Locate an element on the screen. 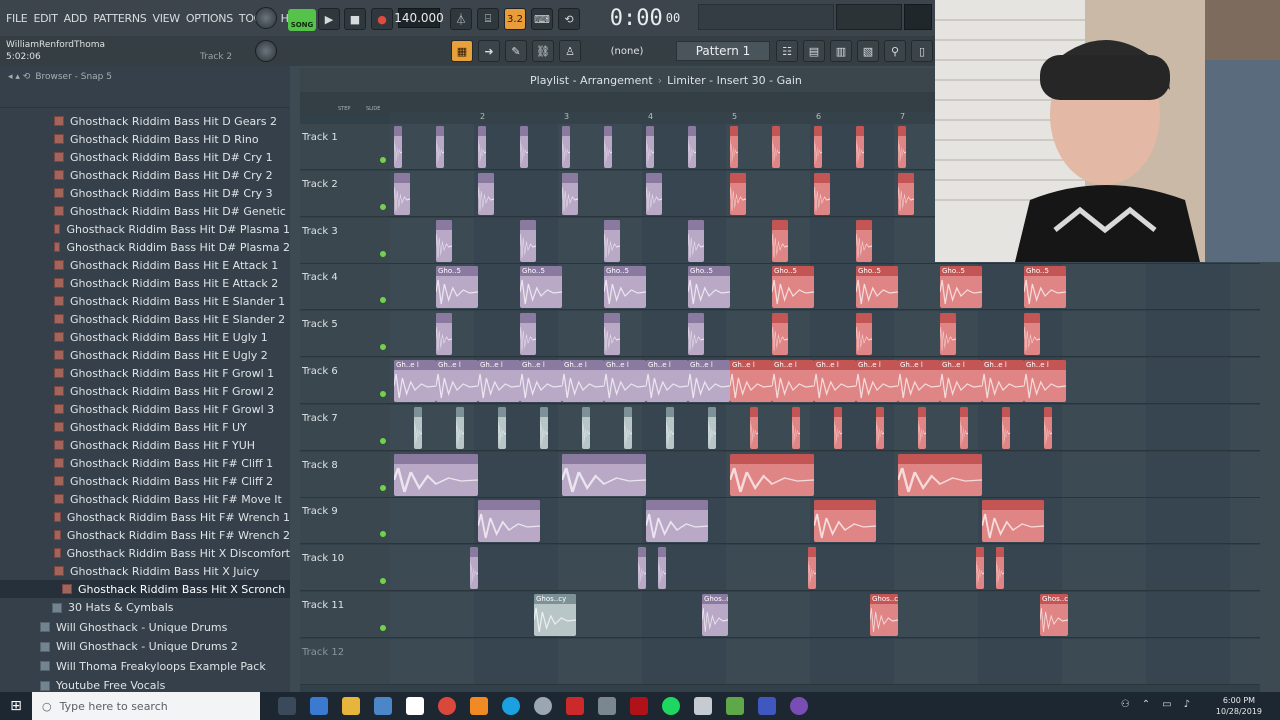 This screenshot has width=1280, height=720. browser-item: Ghosthack Riddim Bass Hit F# Wrench 2 is located at coordinates (145, 535).